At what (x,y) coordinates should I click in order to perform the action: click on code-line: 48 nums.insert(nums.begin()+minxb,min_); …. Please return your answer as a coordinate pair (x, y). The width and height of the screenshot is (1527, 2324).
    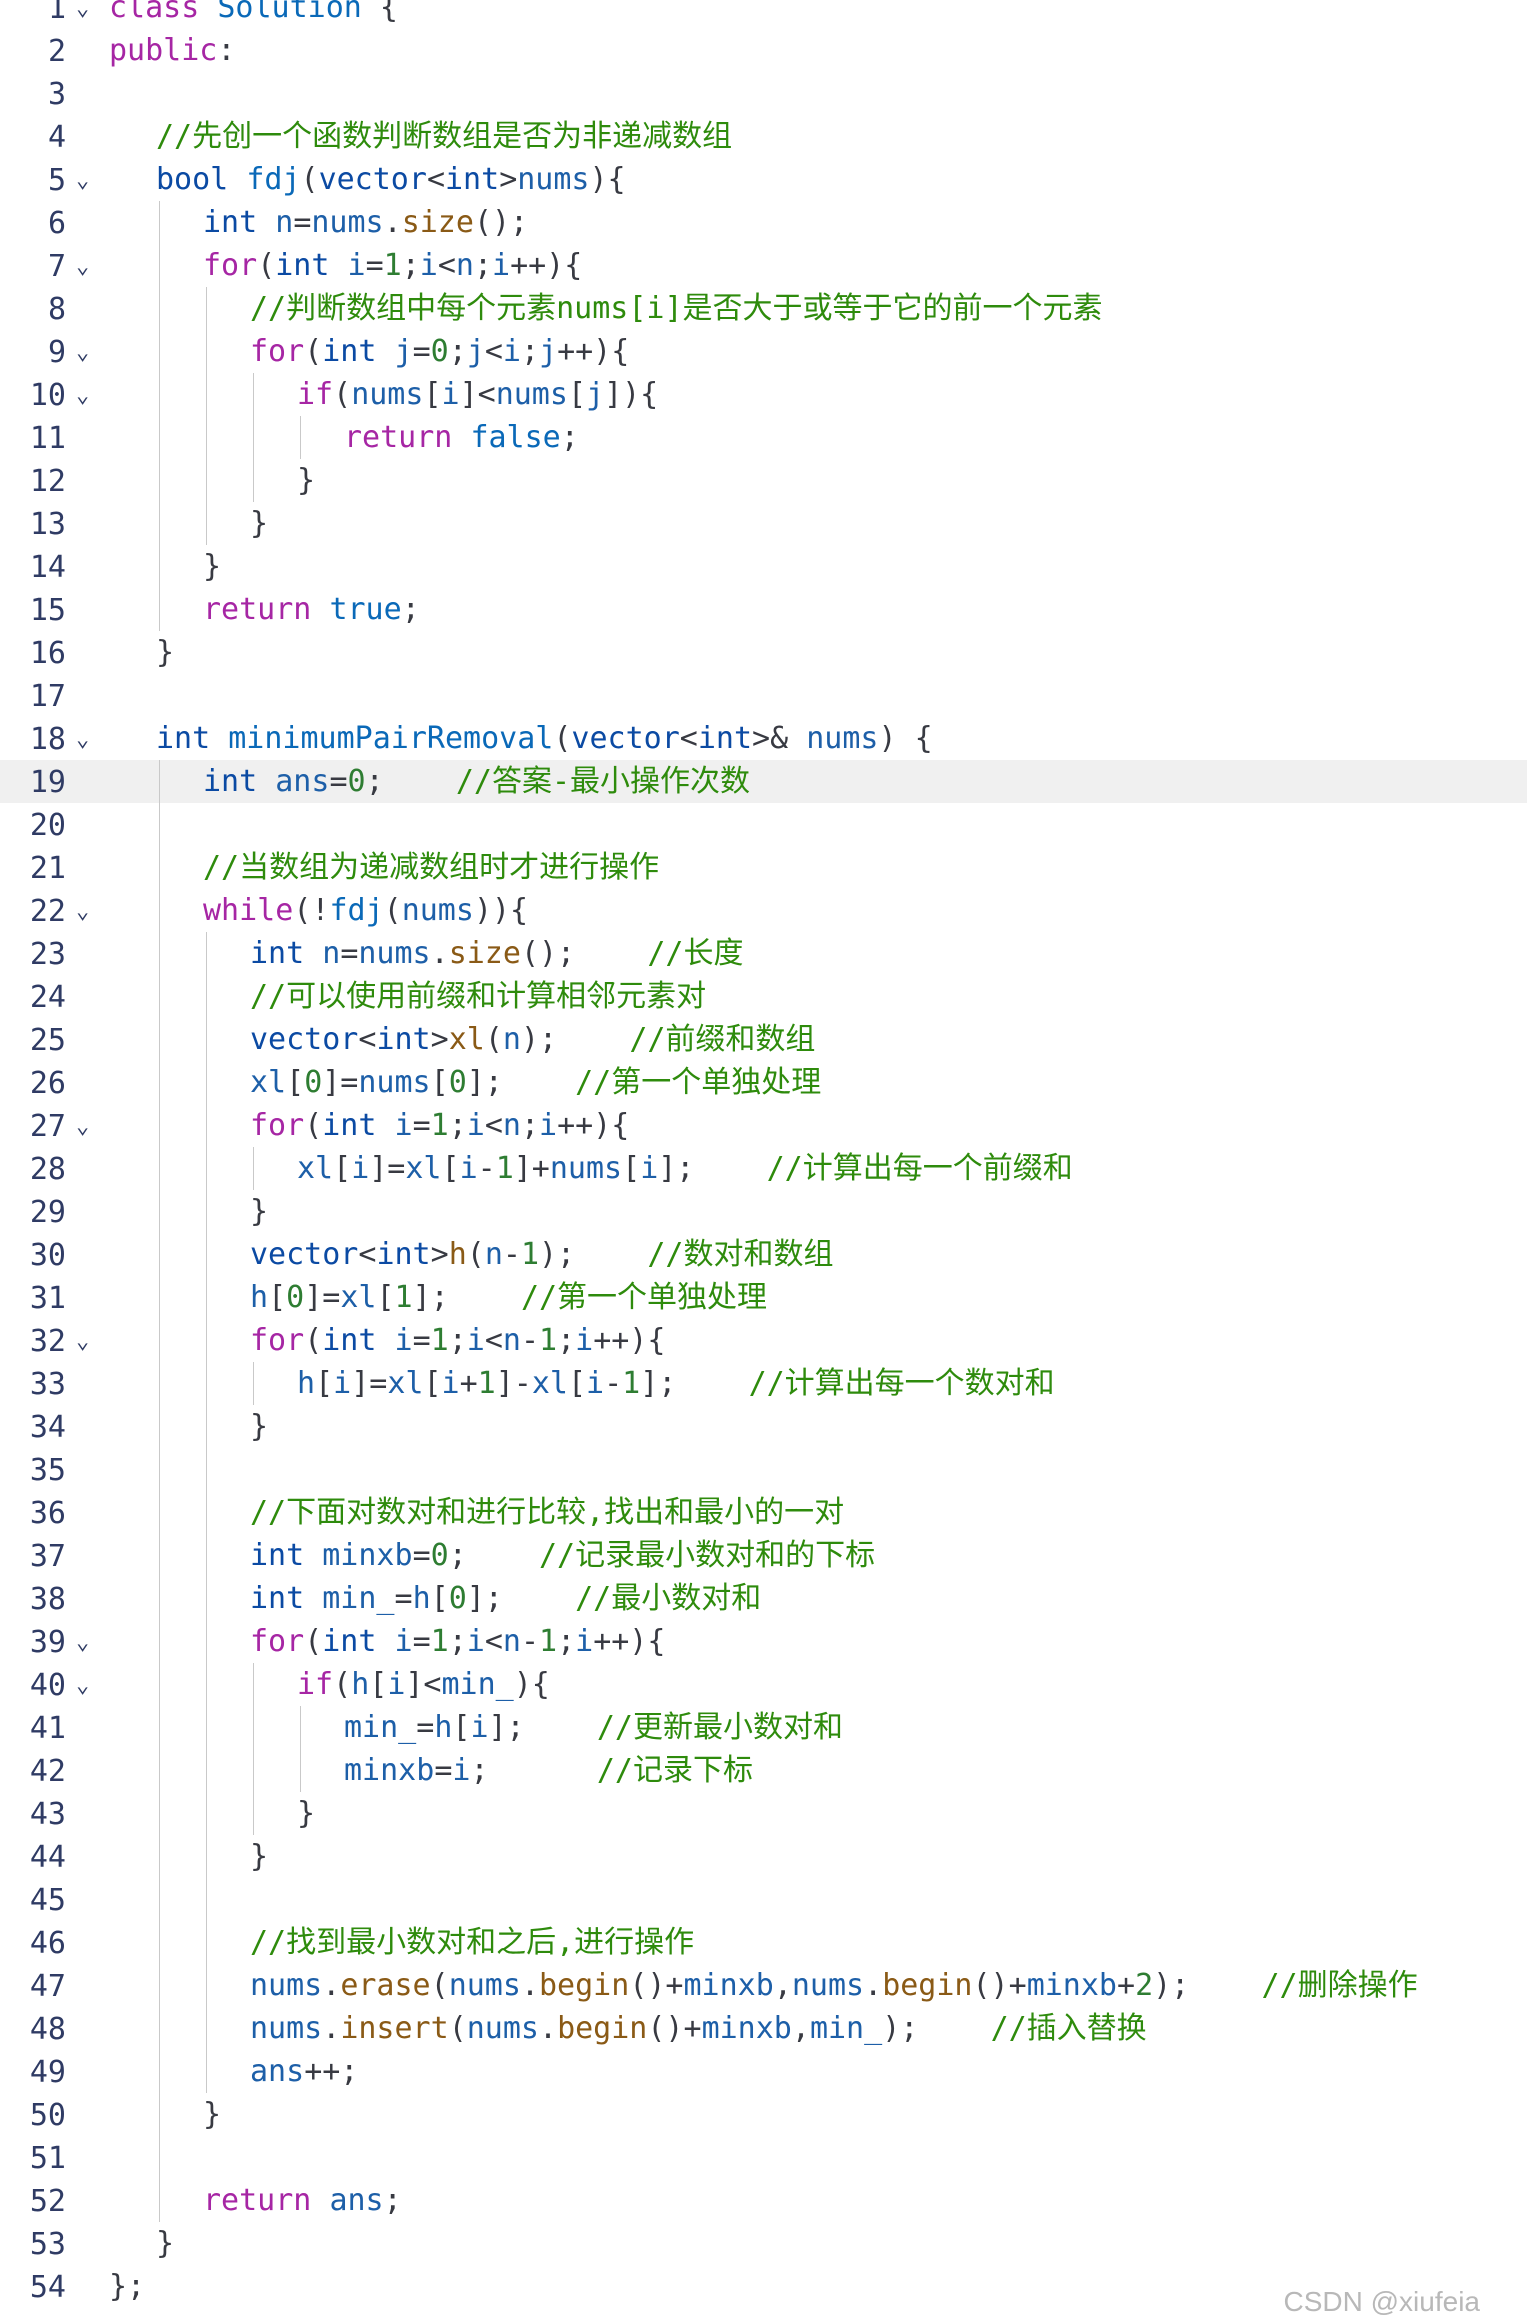
    Looking at the image, I should click on (763, 2028).